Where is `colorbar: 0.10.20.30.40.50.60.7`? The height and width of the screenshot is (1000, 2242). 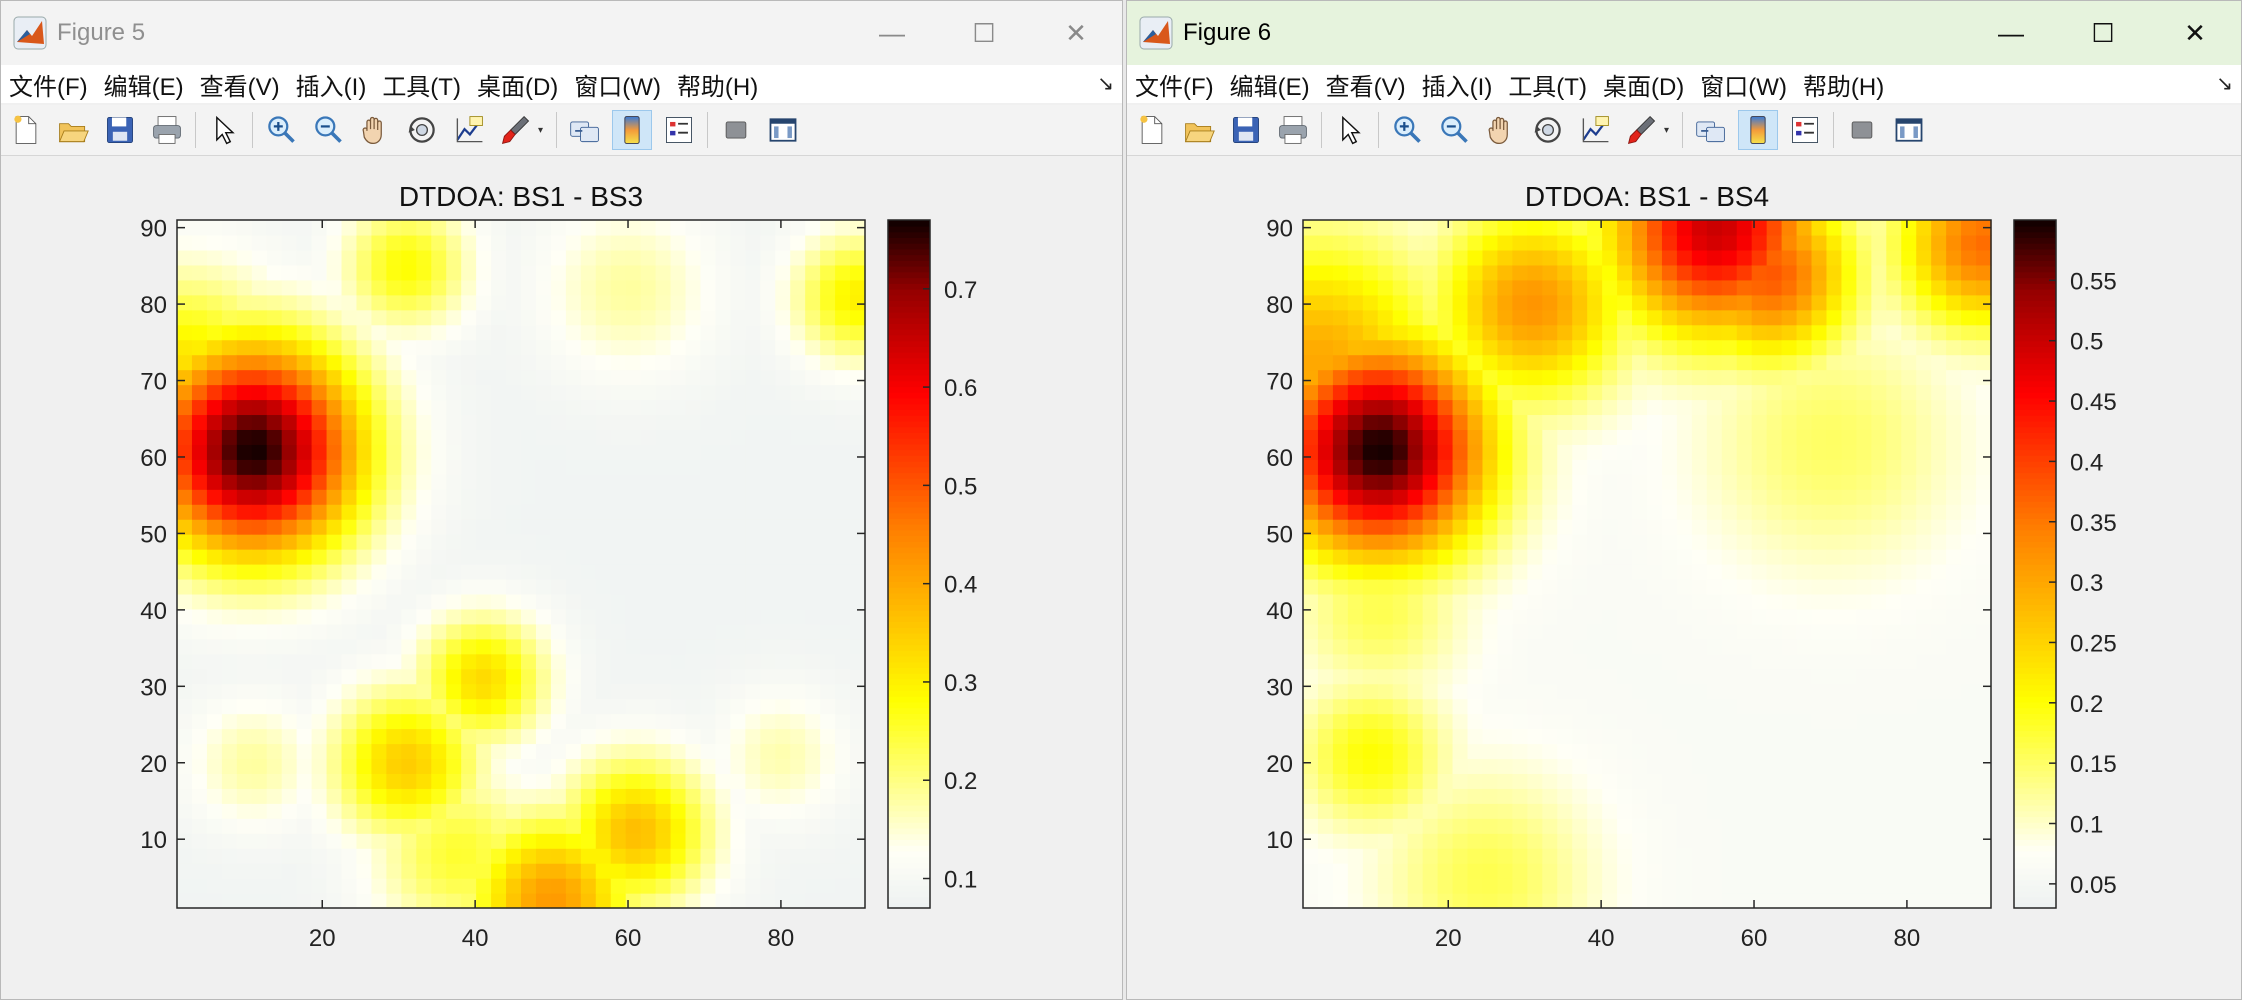 colorbar: 0.10.20.30.40.50.60.7 is located at coordinates (932, 564).